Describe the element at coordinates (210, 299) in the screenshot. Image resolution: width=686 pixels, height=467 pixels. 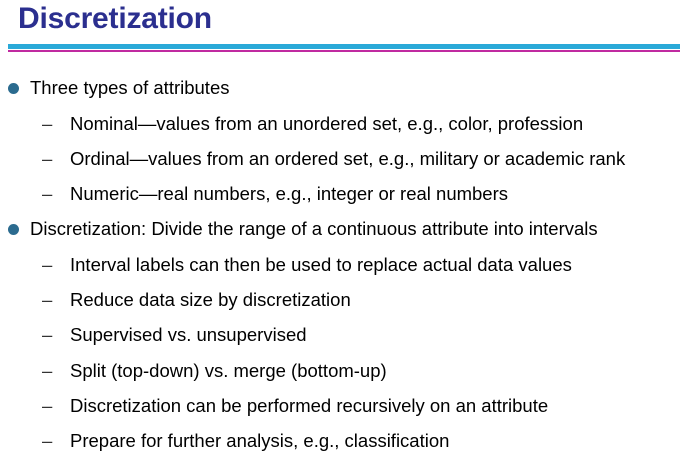
I see `sub-bullet-text: Reduce data size by discretization` at that location.